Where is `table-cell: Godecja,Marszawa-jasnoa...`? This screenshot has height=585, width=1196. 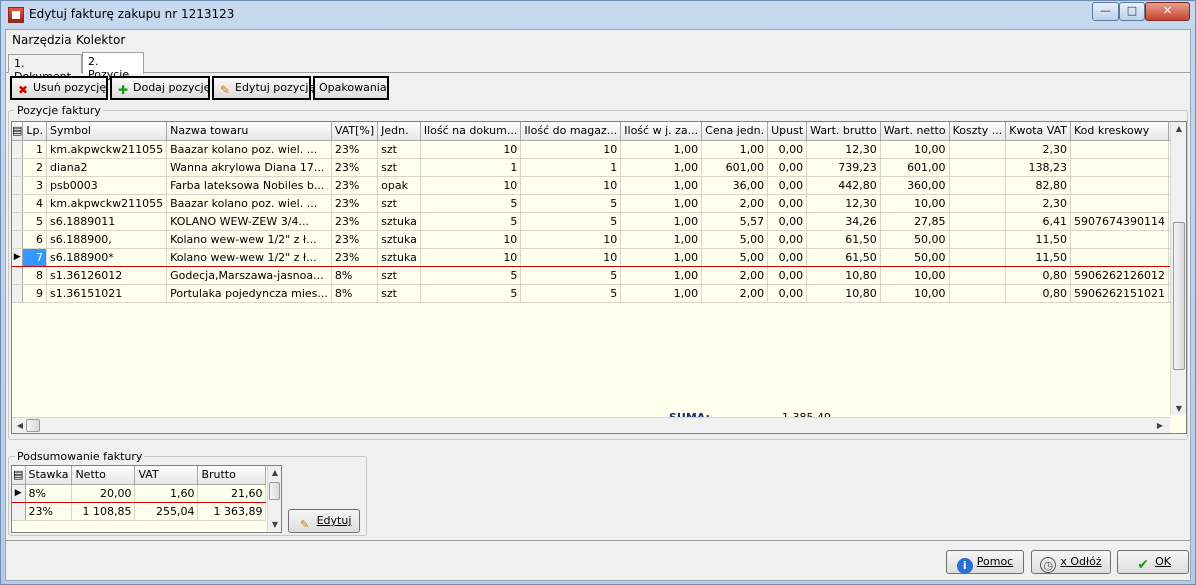 table-cell: Godecja,Marszawa-jasnoa... is located at coordinates (249, 275).